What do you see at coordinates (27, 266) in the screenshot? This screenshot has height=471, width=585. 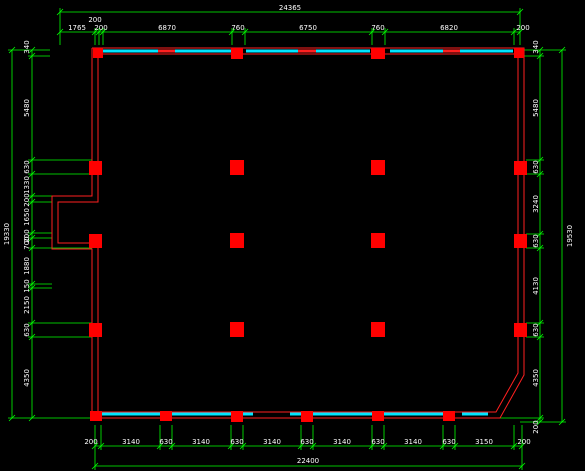 I see `dim-label: 1880` at bounding box center [27, 266].